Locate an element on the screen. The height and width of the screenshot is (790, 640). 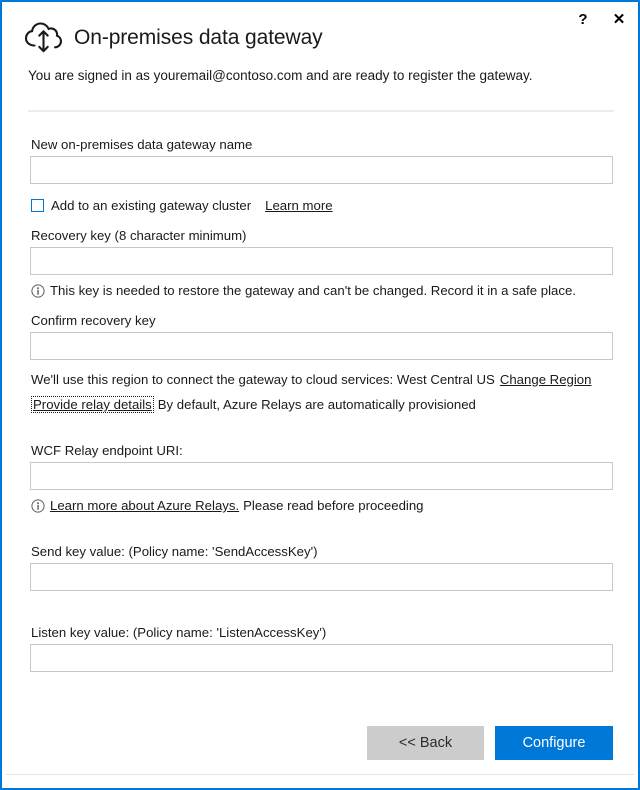
cloud-upload-download-icon is located at coordinates (44, 38).